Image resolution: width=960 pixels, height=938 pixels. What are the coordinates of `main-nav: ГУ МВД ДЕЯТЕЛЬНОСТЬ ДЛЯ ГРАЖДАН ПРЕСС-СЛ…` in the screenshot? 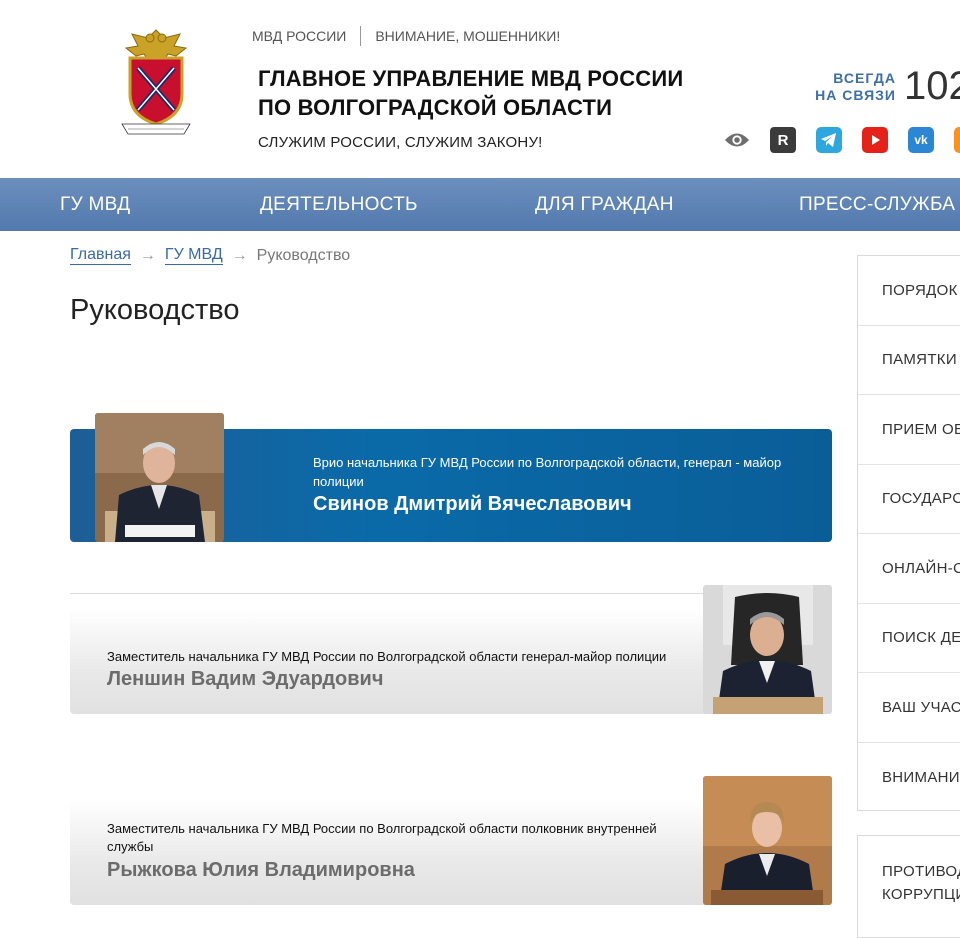 It's located at (480, 204).